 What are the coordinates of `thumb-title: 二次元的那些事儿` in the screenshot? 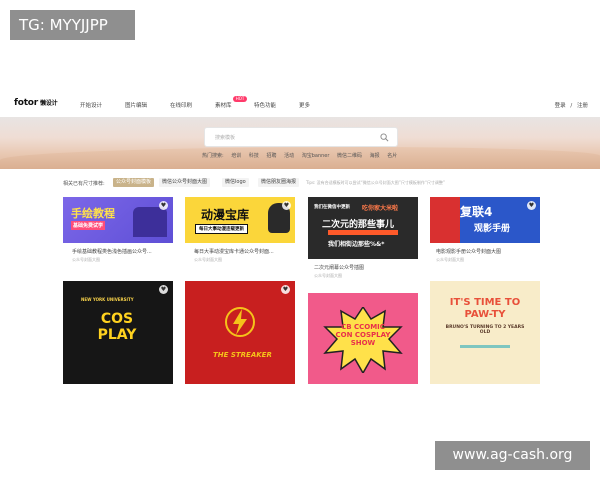 It's located at (358, 225).